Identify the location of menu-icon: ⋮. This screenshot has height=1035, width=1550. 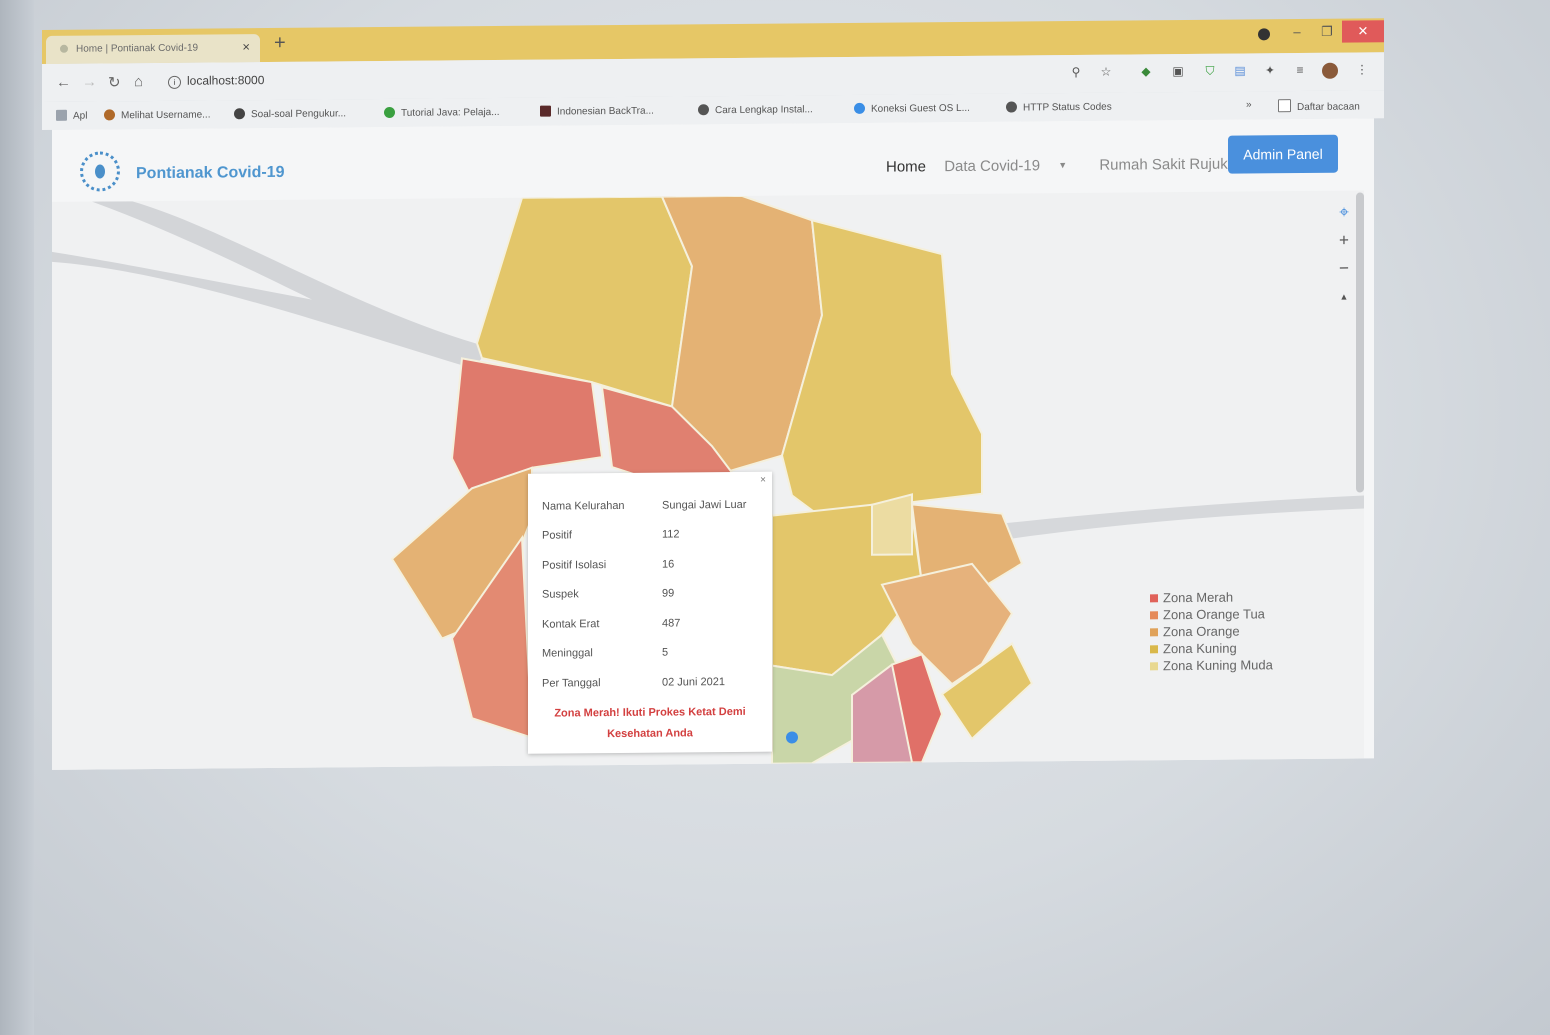
(1362, 70).